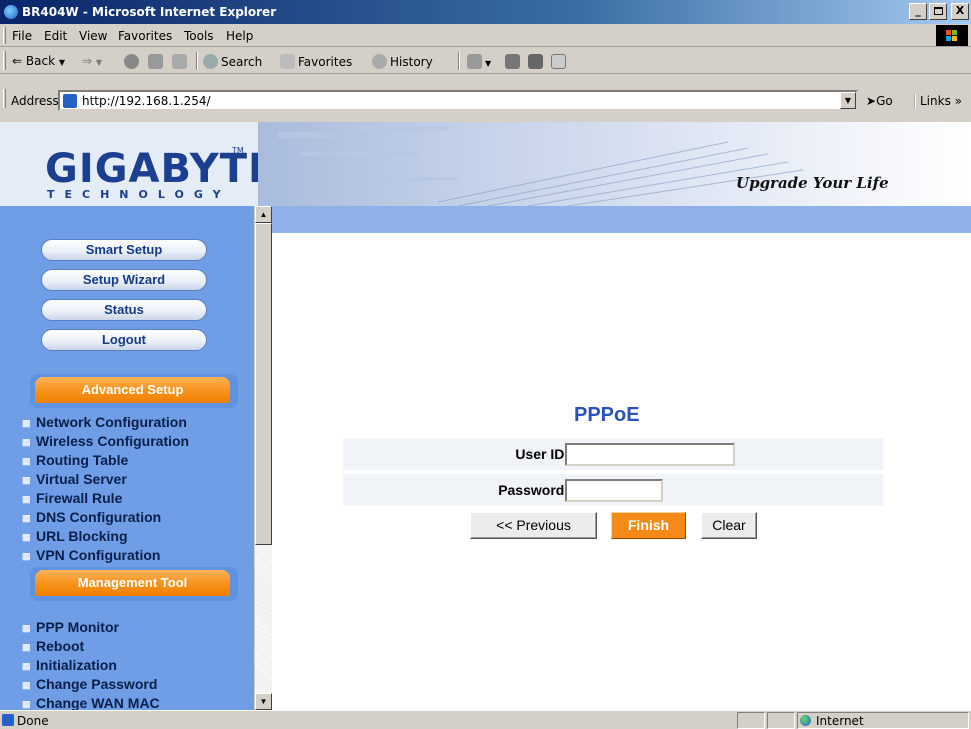 This screenshot has width=971, height=729. I want to click on edit-icon, so click(535, 61).